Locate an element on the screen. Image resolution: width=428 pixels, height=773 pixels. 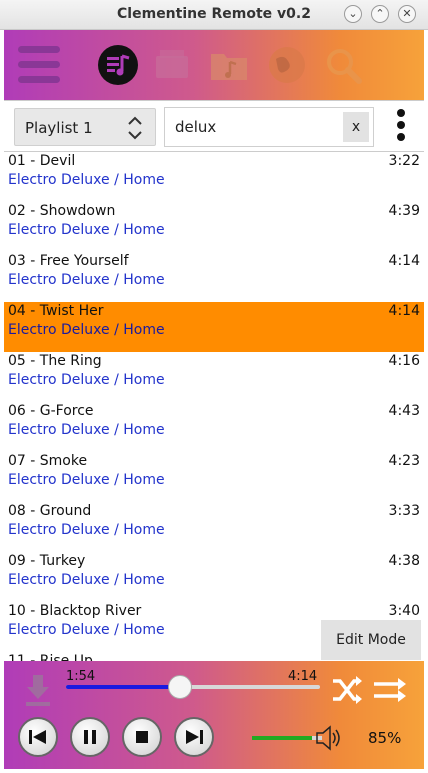
filter-bar: Playlist 1 x is located at coordinates (214, 126).